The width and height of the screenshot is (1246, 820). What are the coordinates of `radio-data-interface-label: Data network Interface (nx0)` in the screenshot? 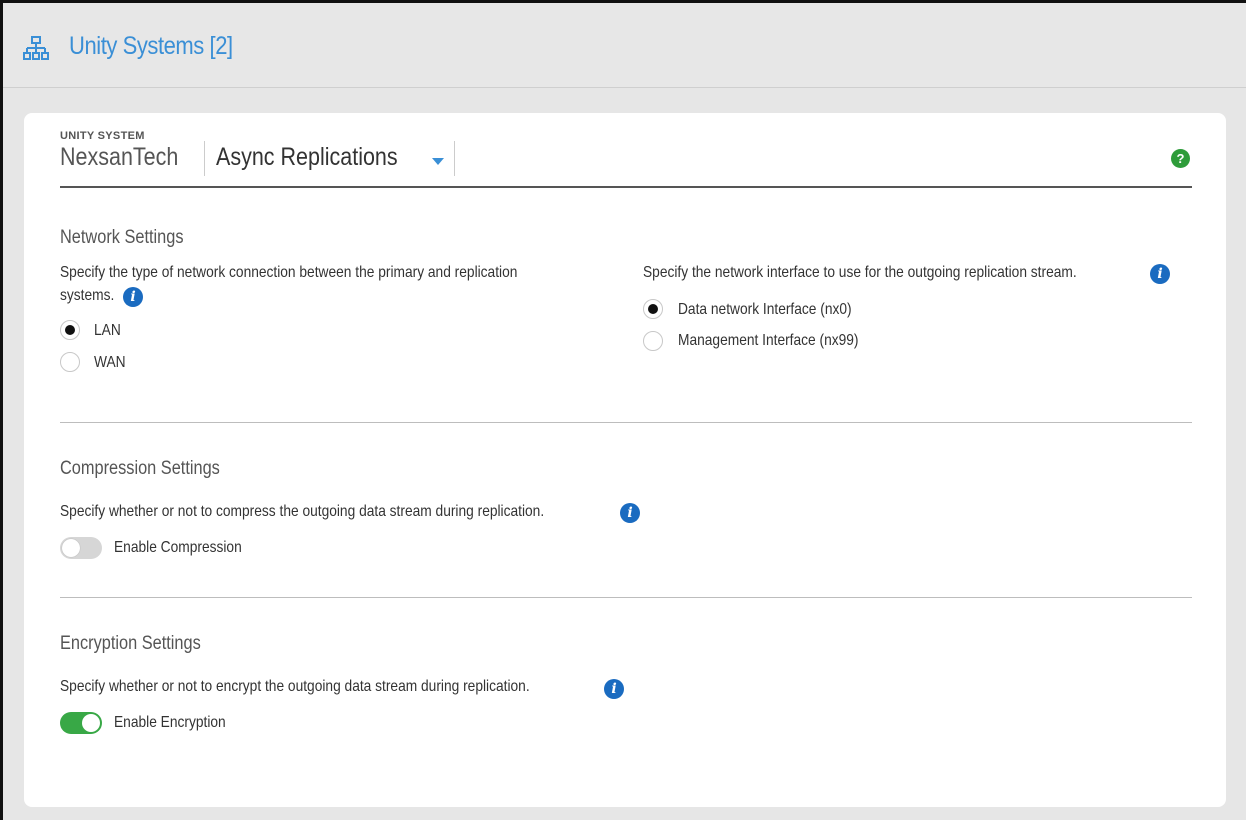 It's located at (765, 309).